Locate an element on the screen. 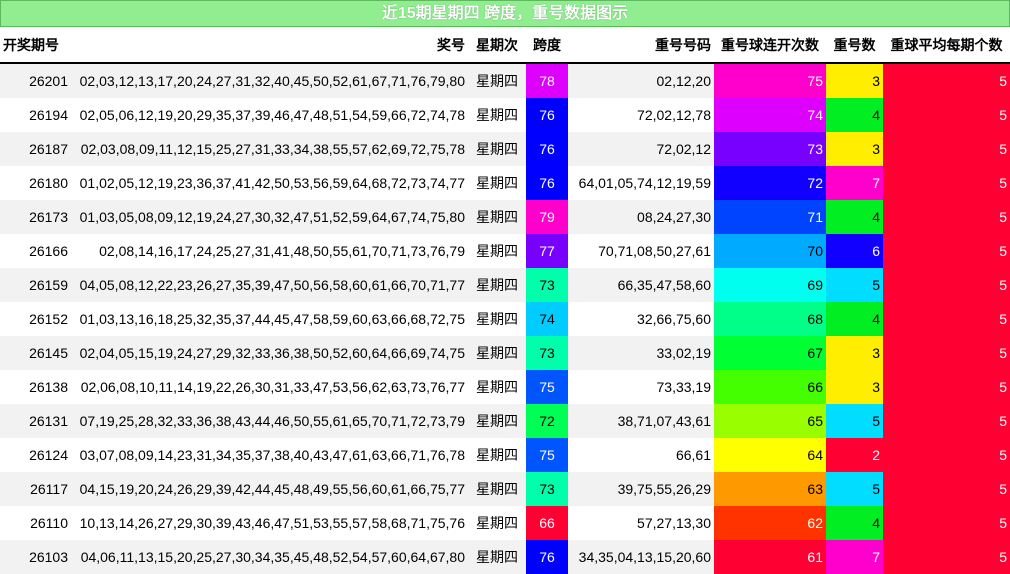  header-weekday: 星期次 is located at coordinates (497, 46).